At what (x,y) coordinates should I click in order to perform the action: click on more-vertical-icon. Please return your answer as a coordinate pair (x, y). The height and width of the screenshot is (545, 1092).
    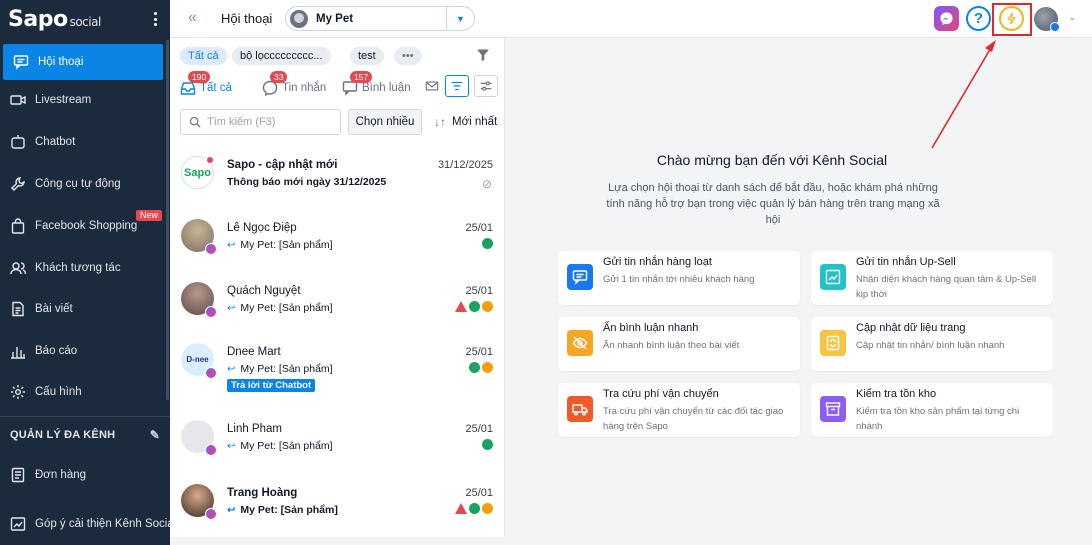
    Looking at the image, I should click on (156, 19).